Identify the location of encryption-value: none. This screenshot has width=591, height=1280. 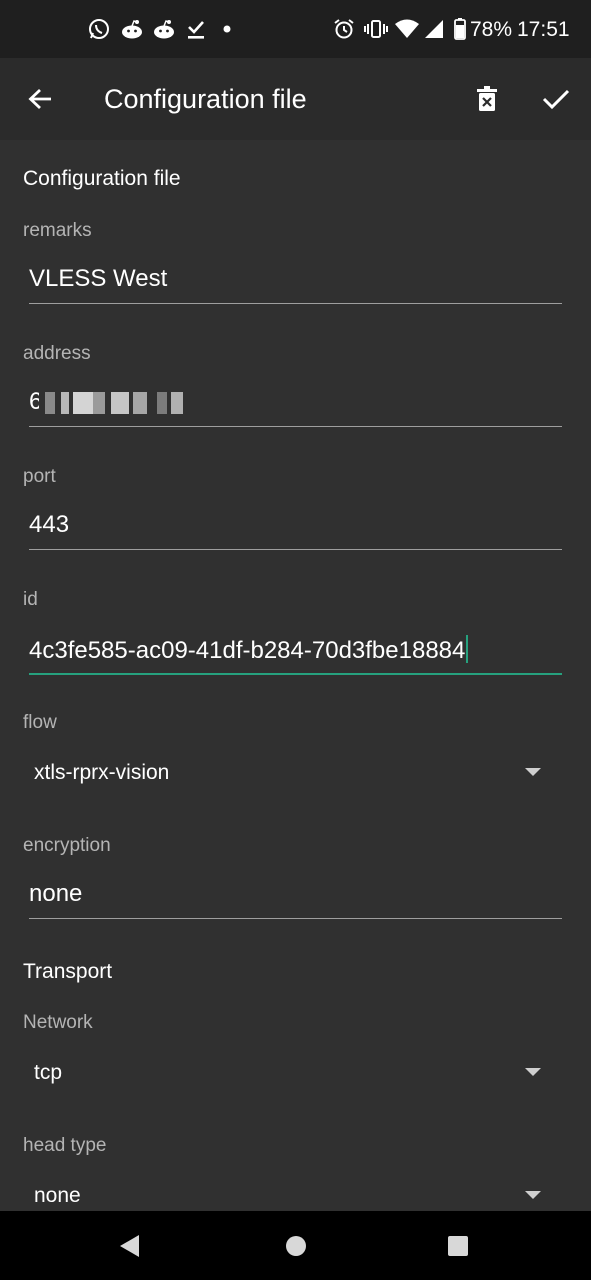
(56, 893).